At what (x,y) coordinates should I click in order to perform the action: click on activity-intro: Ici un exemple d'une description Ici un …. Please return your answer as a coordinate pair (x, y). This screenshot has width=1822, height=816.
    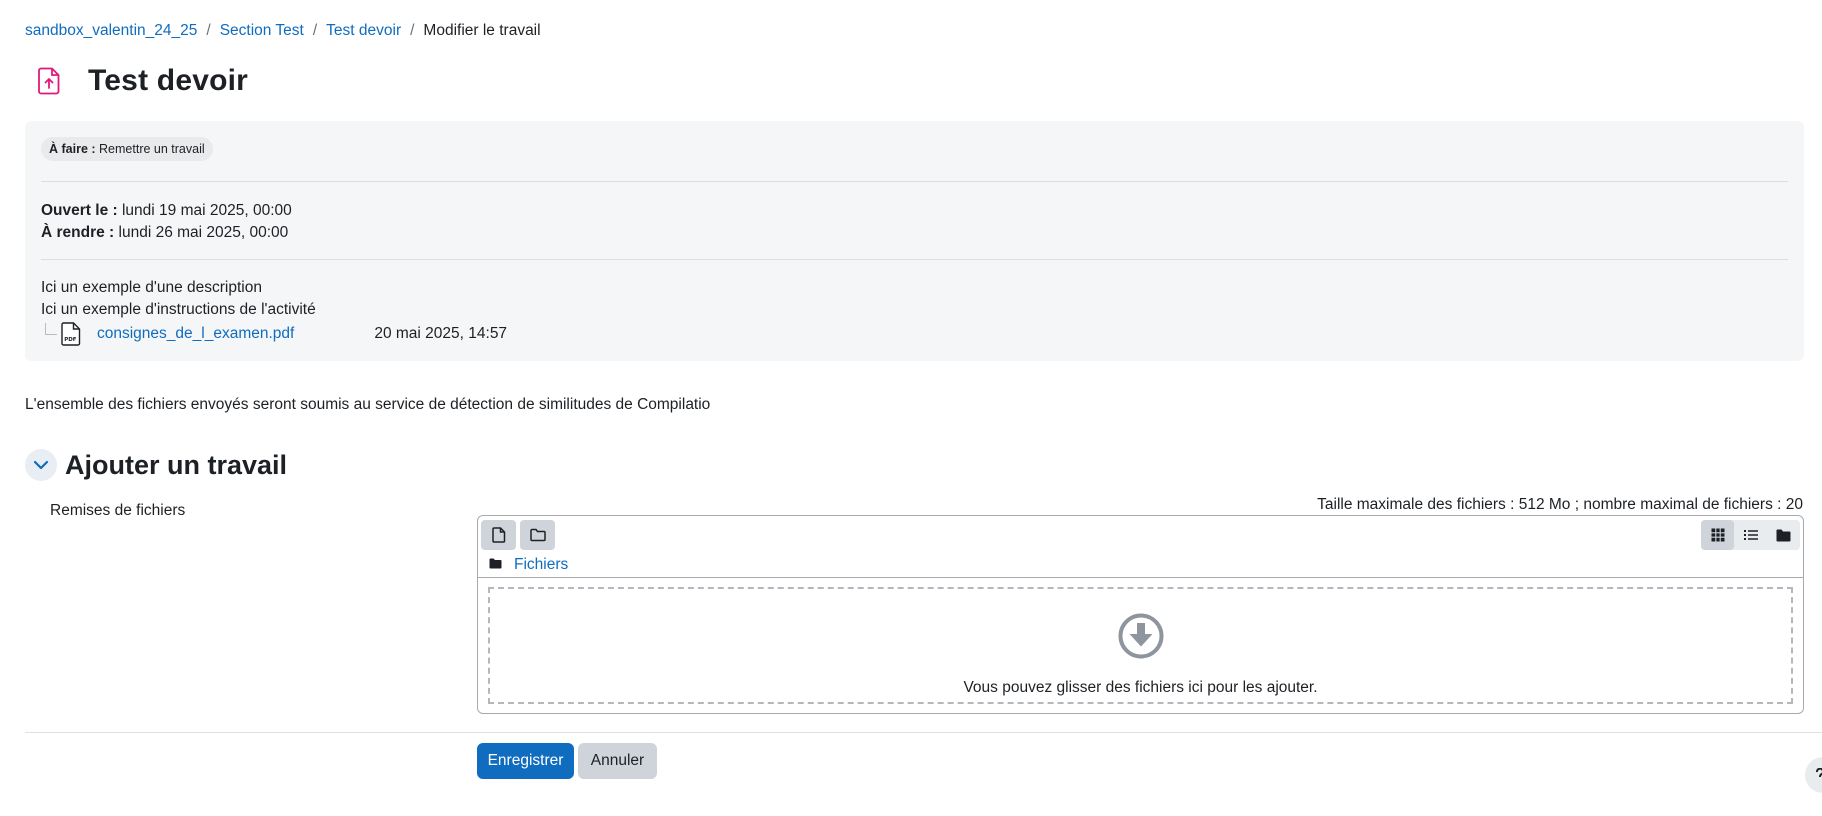
    Looking at the image, I should click on (178, 299).